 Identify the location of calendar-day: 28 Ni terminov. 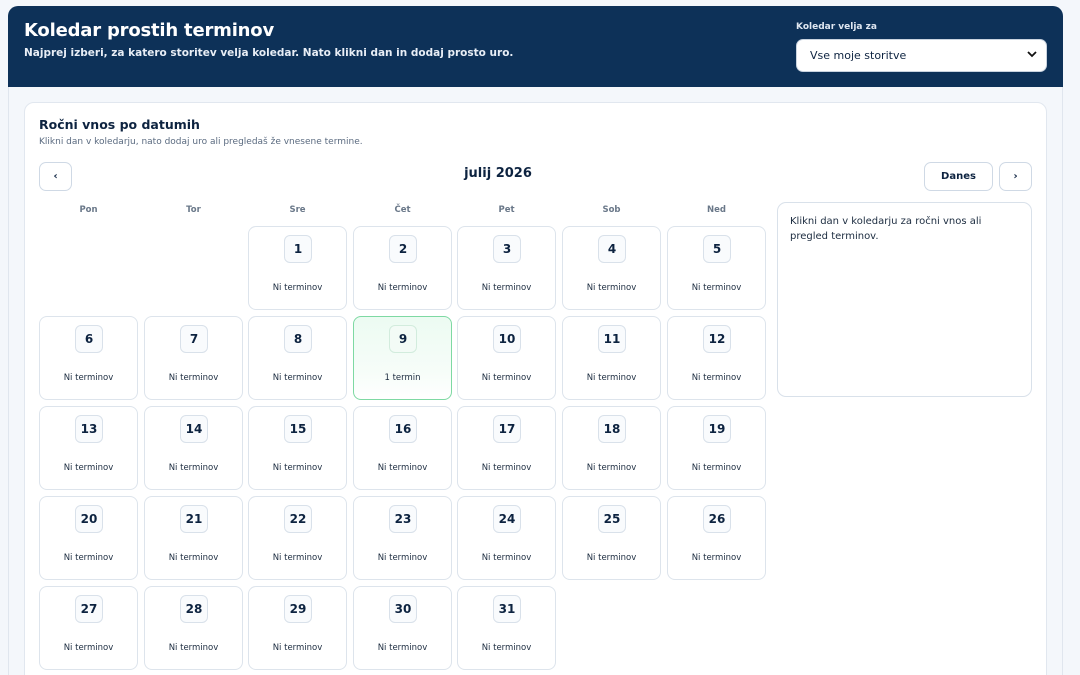
(193, 628).